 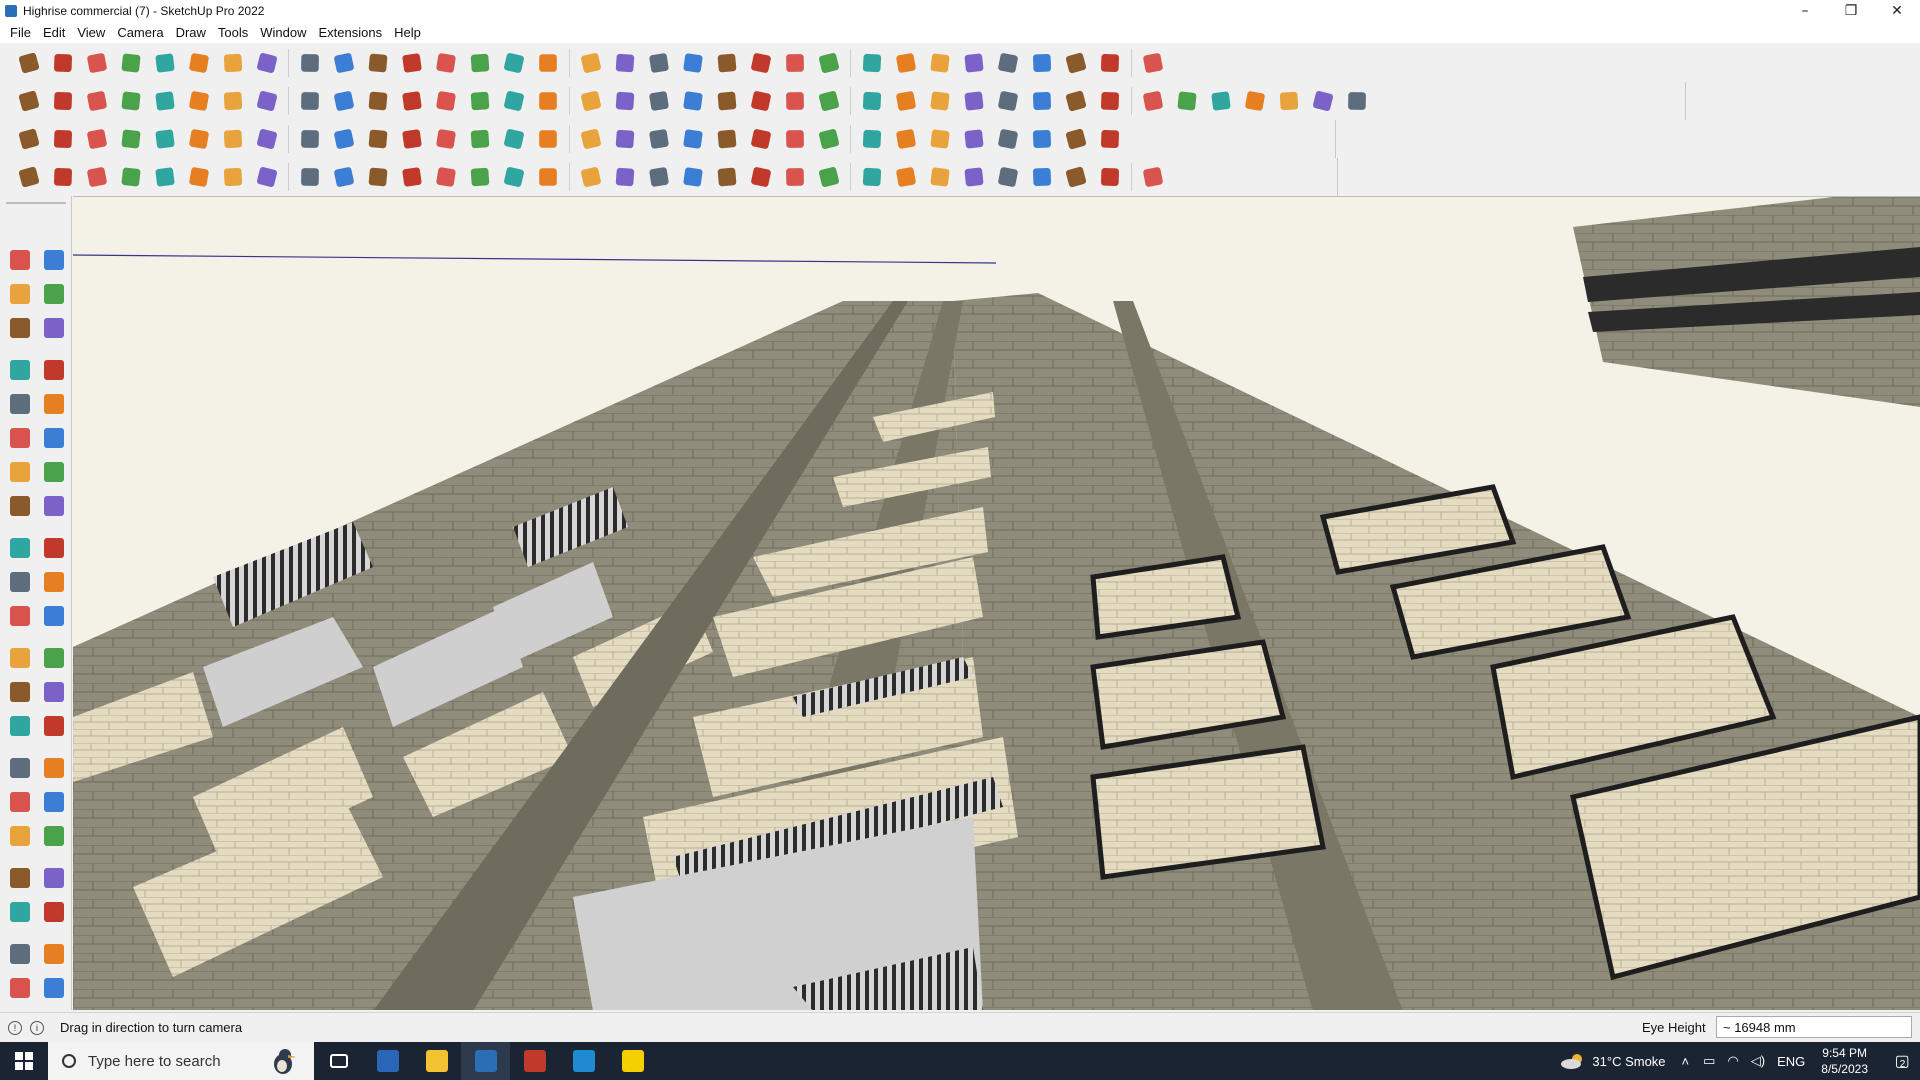 I want to click on section-display-button, so click(x=20, y=954).